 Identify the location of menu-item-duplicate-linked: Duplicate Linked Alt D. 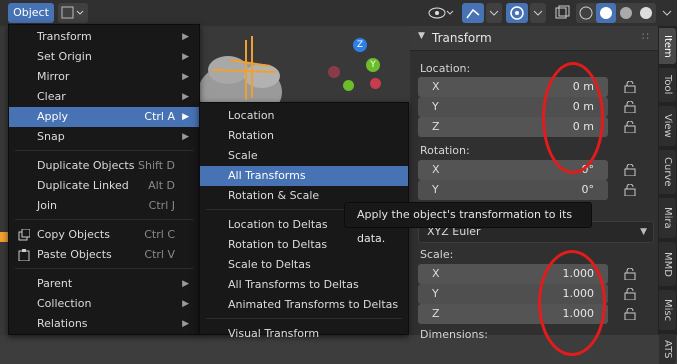
(104, 186).